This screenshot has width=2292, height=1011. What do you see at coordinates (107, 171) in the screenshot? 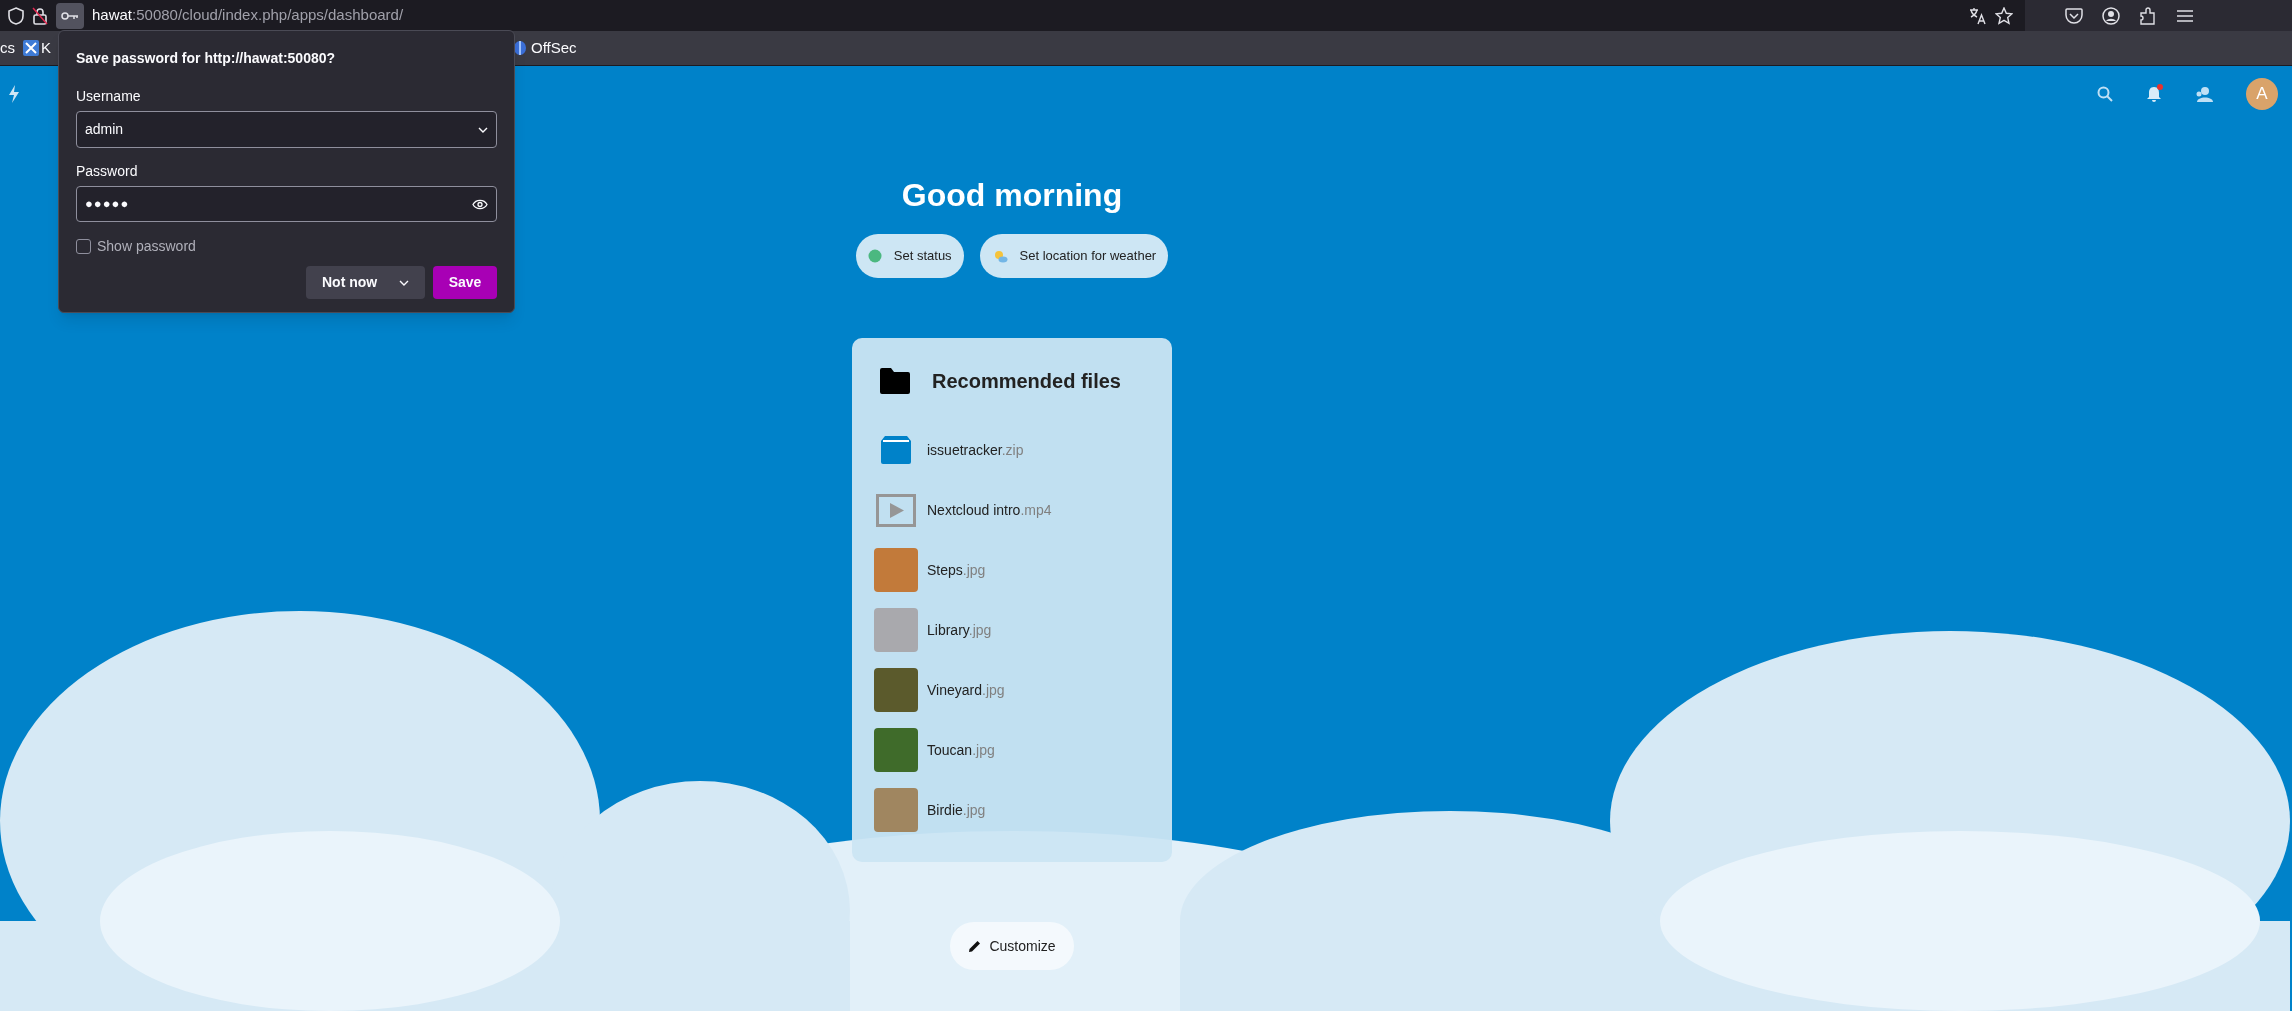
I see `password-label: Password` at bounding box center [107, 171].